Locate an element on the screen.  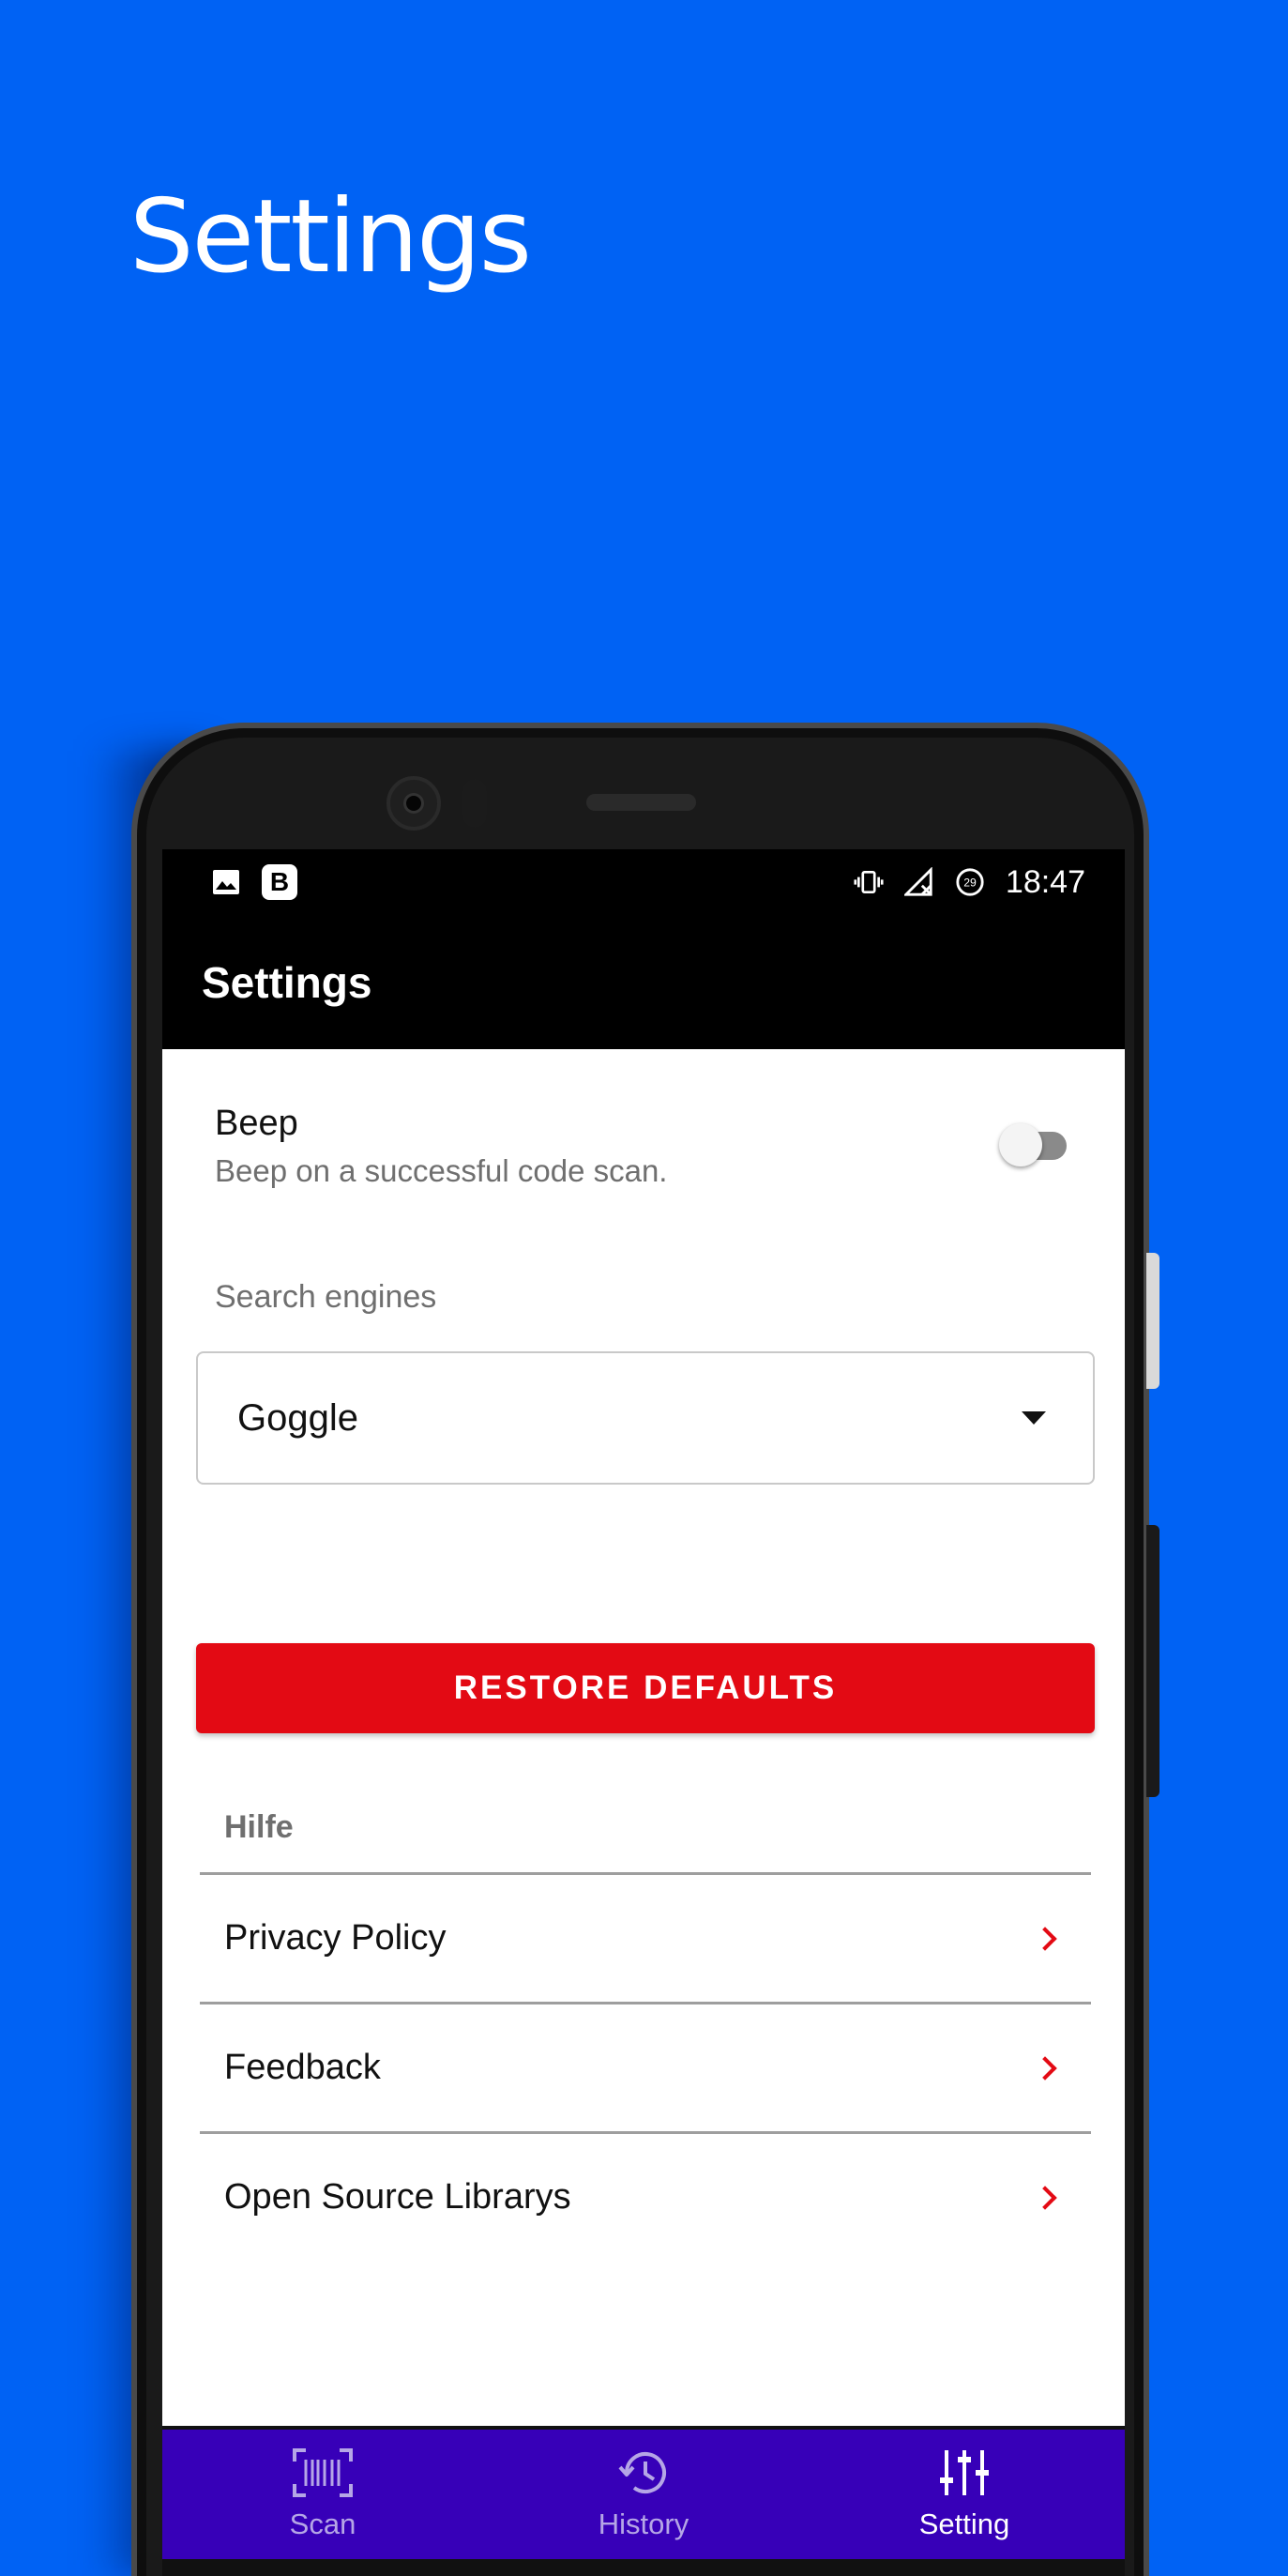
promo-title: Settings is located at coordinates (330, 237).